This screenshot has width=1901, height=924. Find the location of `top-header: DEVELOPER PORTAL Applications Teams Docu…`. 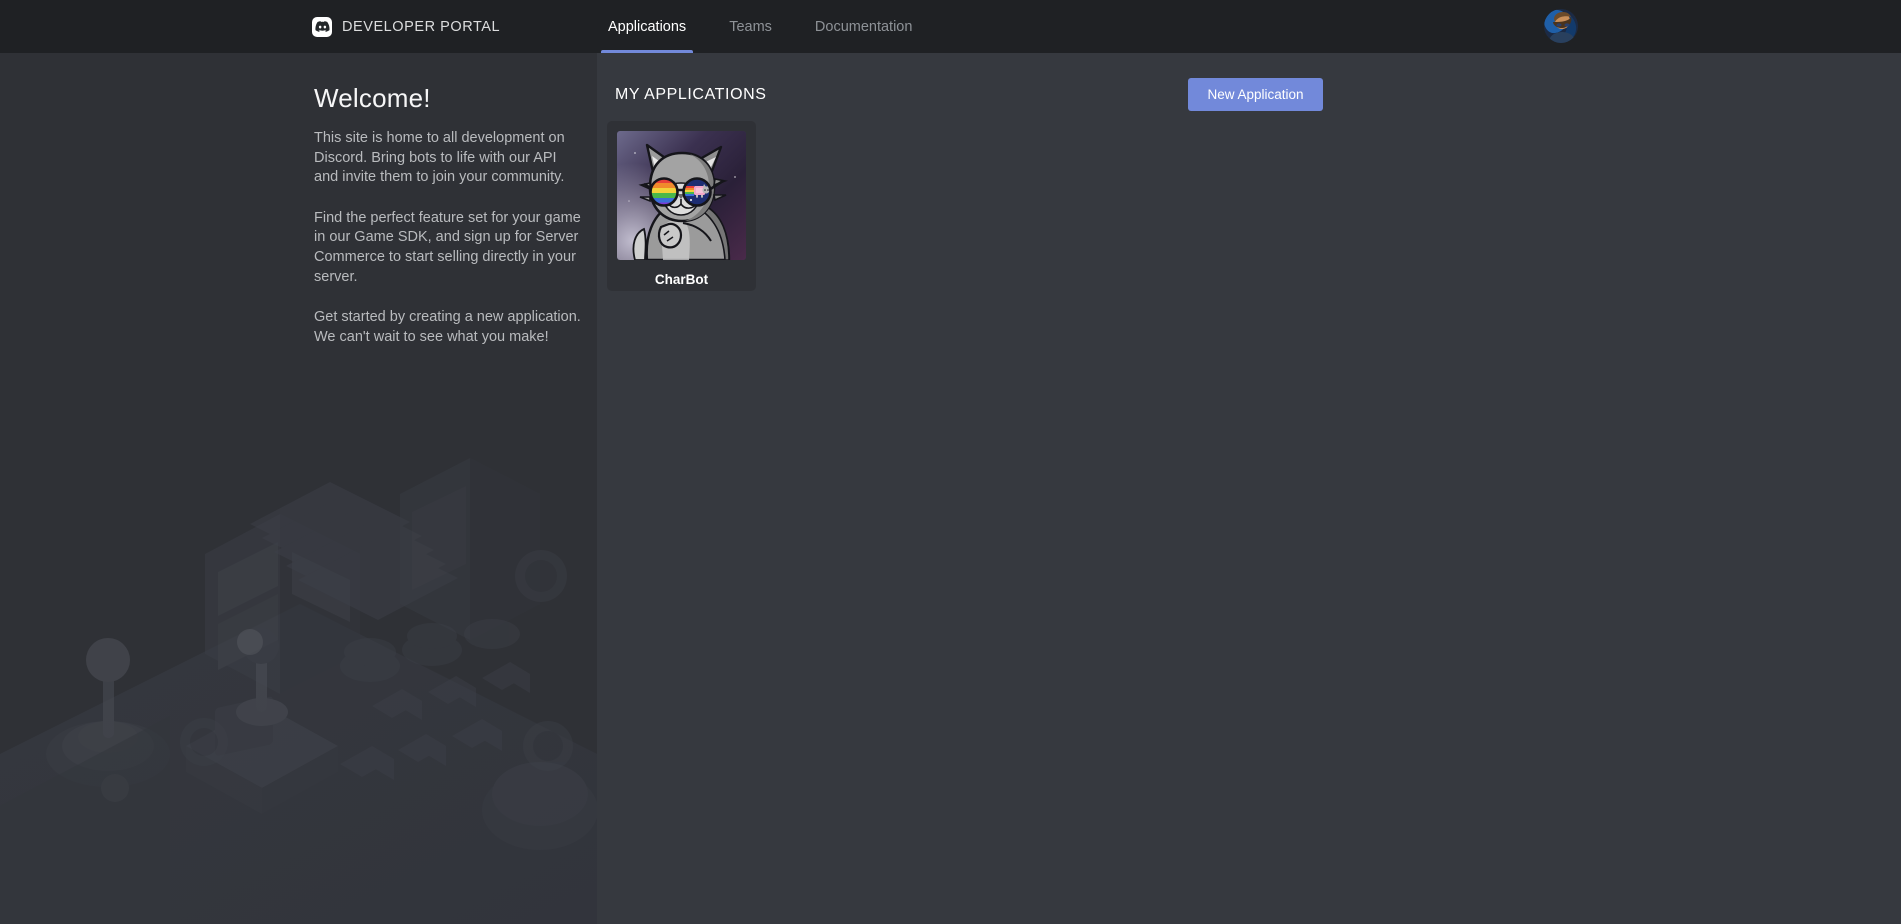

top-header: DEVELOPER PORTAL Applications Teams Docu… is located at coordinates (950, 26).